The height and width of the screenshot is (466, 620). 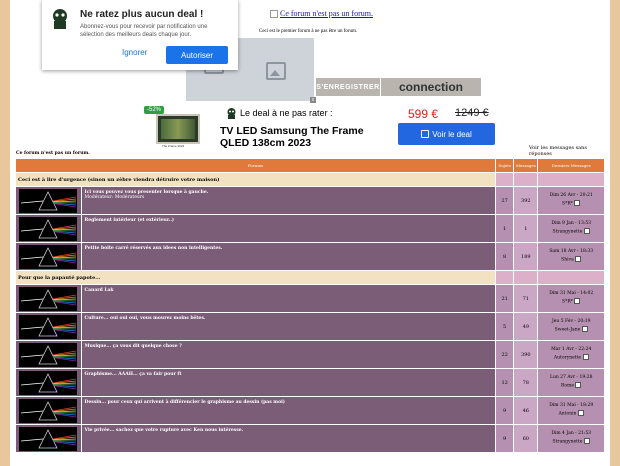 What do you see at coordinates (425, 134) in the screenshot?
I see `external-link-icon` at bounding box center [425, 134].